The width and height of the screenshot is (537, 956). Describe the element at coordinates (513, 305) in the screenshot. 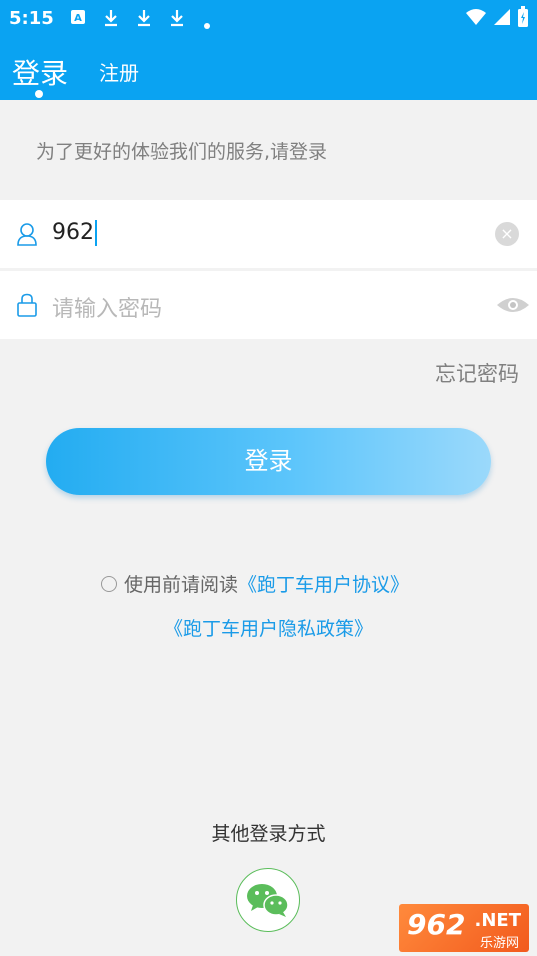

I see `eye-icon` at that location.